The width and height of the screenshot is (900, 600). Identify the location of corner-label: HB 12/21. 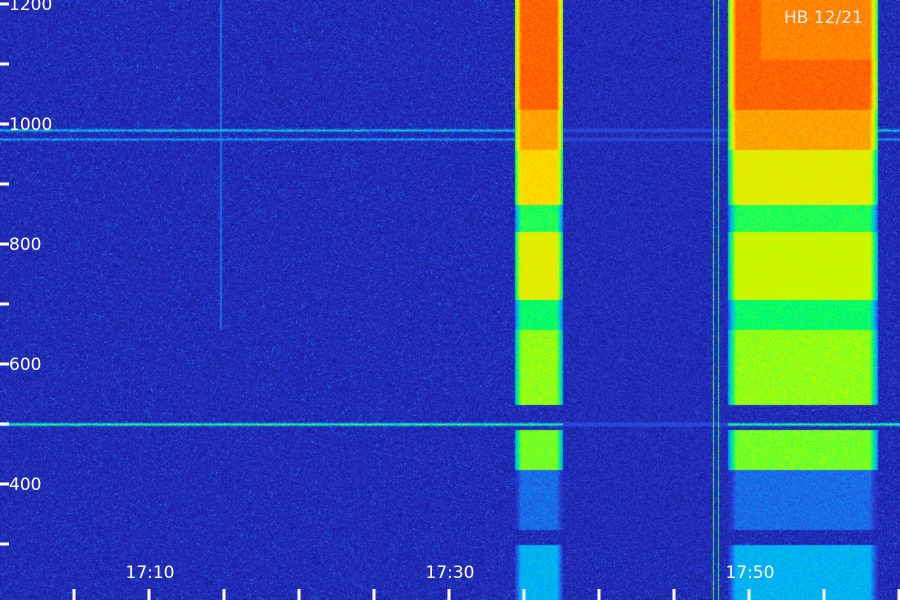
(823, 18).